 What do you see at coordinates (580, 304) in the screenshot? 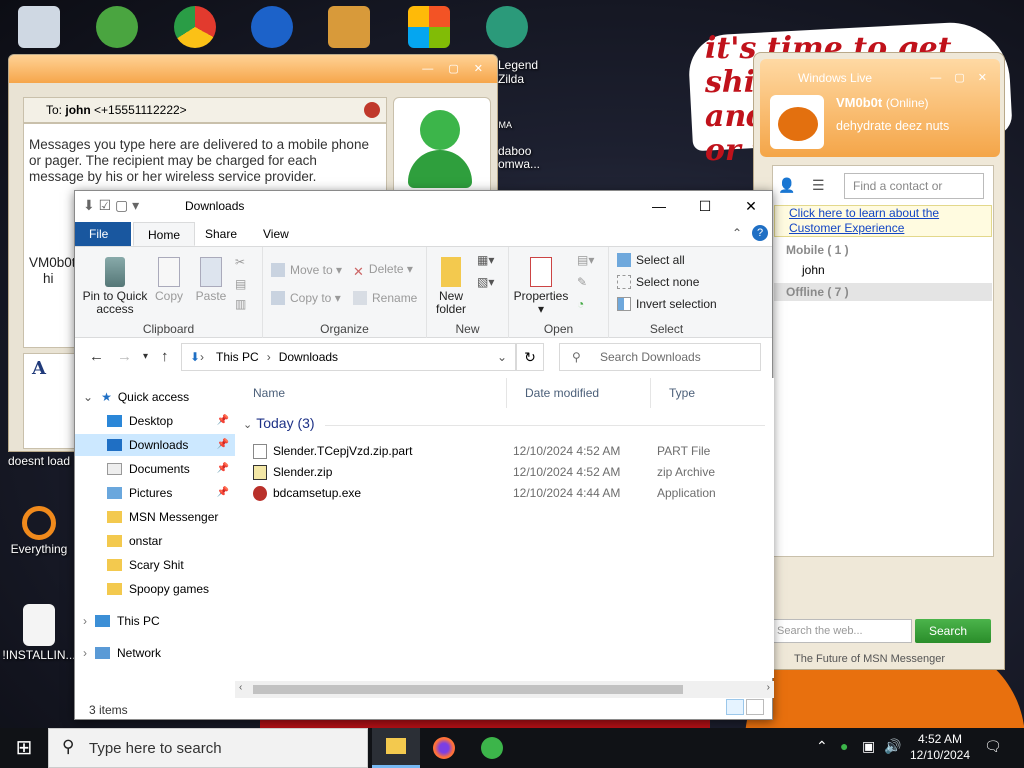
I see `history-icon: ◔` at bounding box center [580, 304].